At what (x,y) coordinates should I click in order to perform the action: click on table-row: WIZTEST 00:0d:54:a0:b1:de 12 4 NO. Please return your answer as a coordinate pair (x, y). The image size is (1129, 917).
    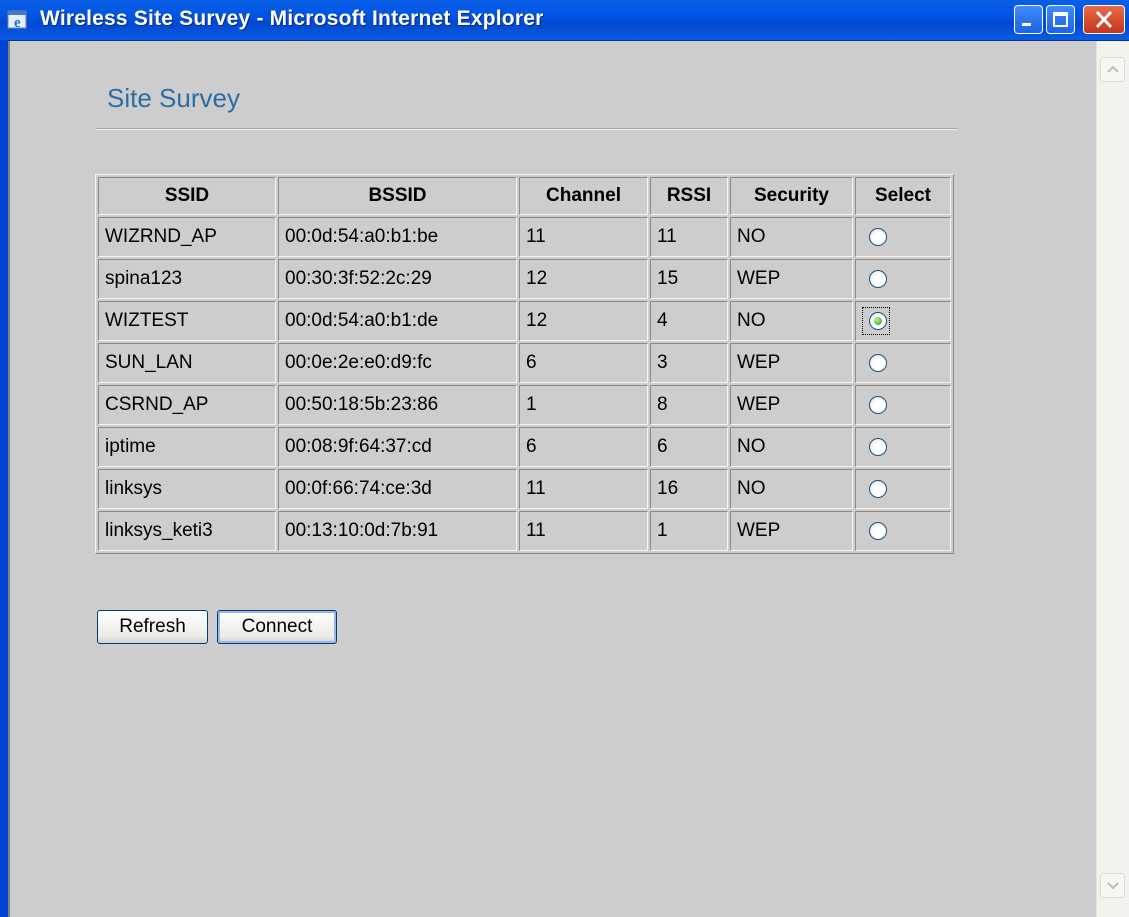
    Looking at the image, I should click on (524, 321).